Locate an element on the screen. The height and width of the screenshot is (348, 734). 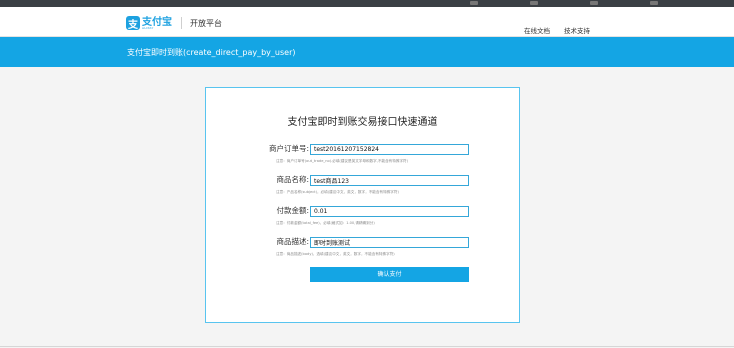
description-hint: 注意：商品描述(body)，选填(建议中文，英文，数字，不能含有特殊字符) is located at coordinates (335, 254).